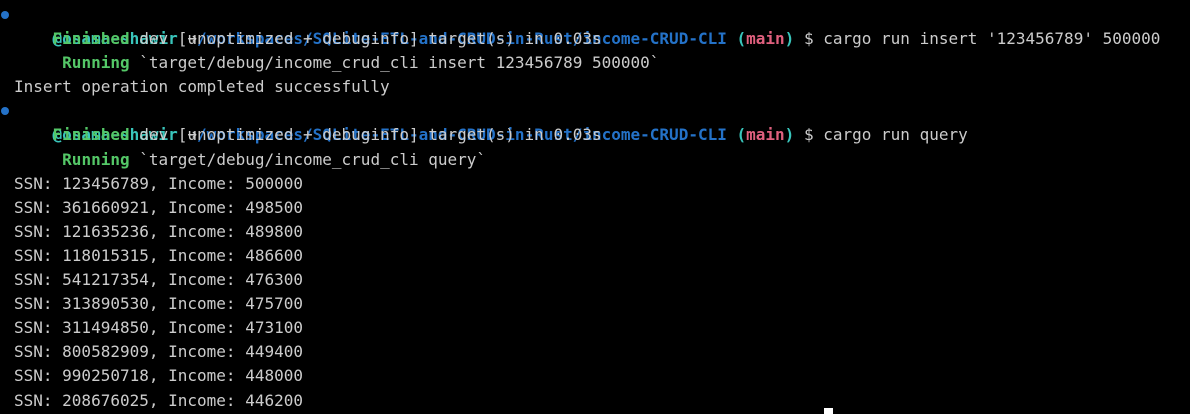 This screenshot has height=414, width=1190. What do you see at coordinates (158, 231) in the screenshot?
I see `output-line: SSN: 121635236, Income: 489800` at bounding box center [158, 231].